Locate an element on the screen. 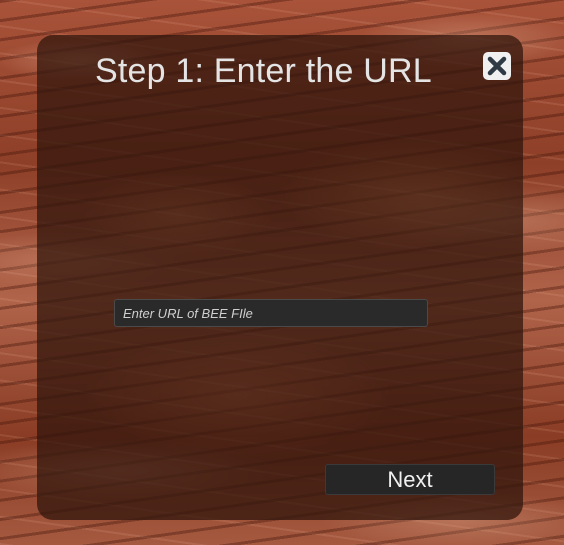  close-x-icon is located at coordinates (497, 66).